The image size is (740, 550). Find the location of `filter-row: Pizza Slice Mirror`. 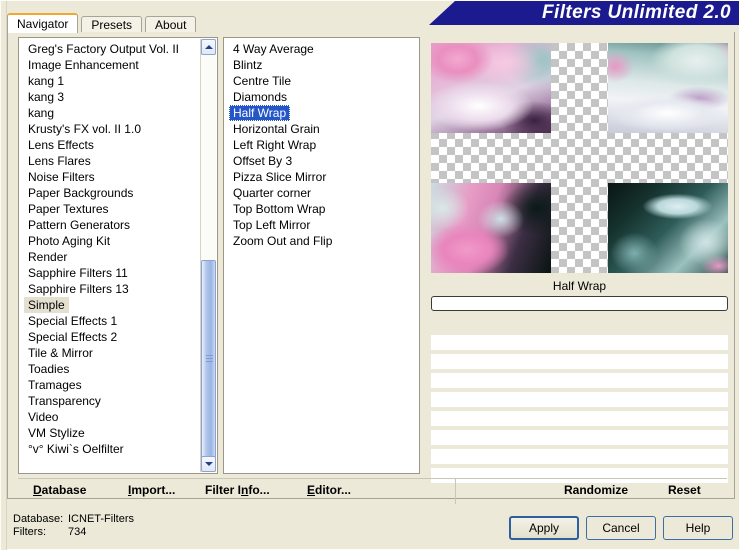

filter-row: Pizza Slice Mirror is located at coordinates (321, 177).